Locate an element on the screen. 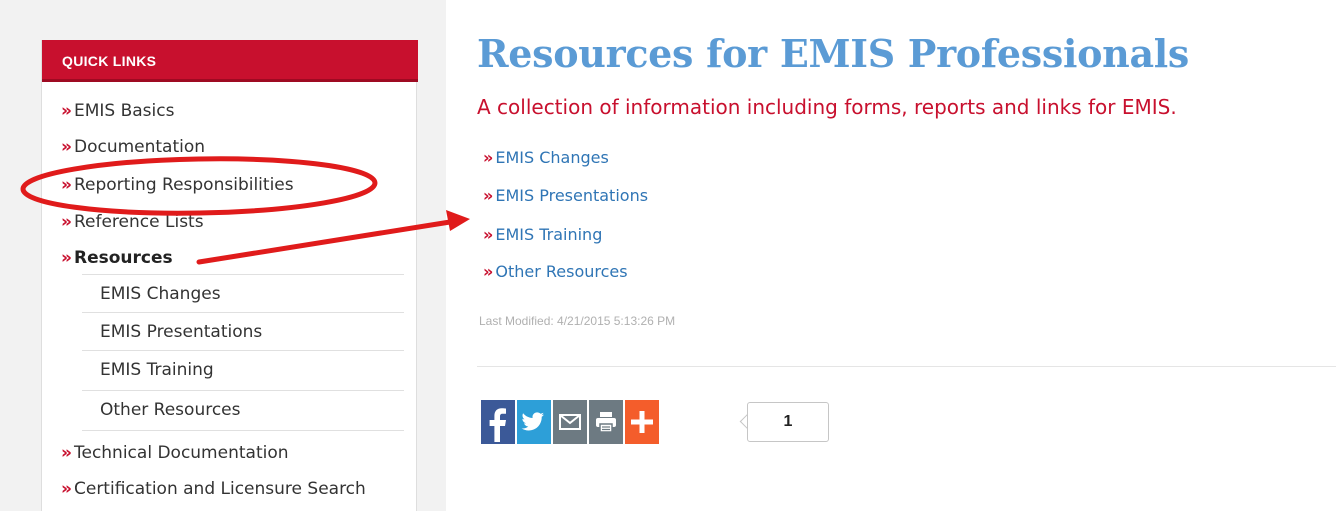 The width and height of the screenshot is (1336, 511). share-facebook-button is located at coordinates (498, 422).